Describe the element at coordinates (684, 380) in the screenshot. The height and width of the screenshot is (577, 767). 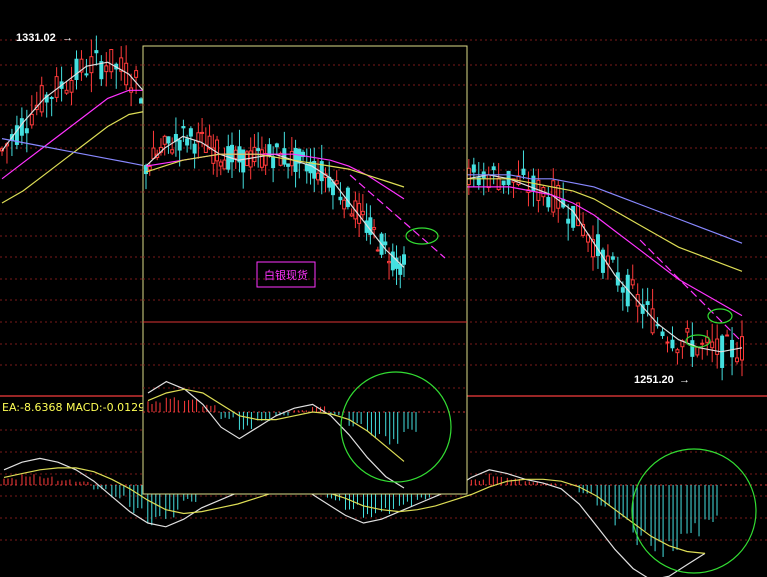
I see `low-arrow: →` at that location.